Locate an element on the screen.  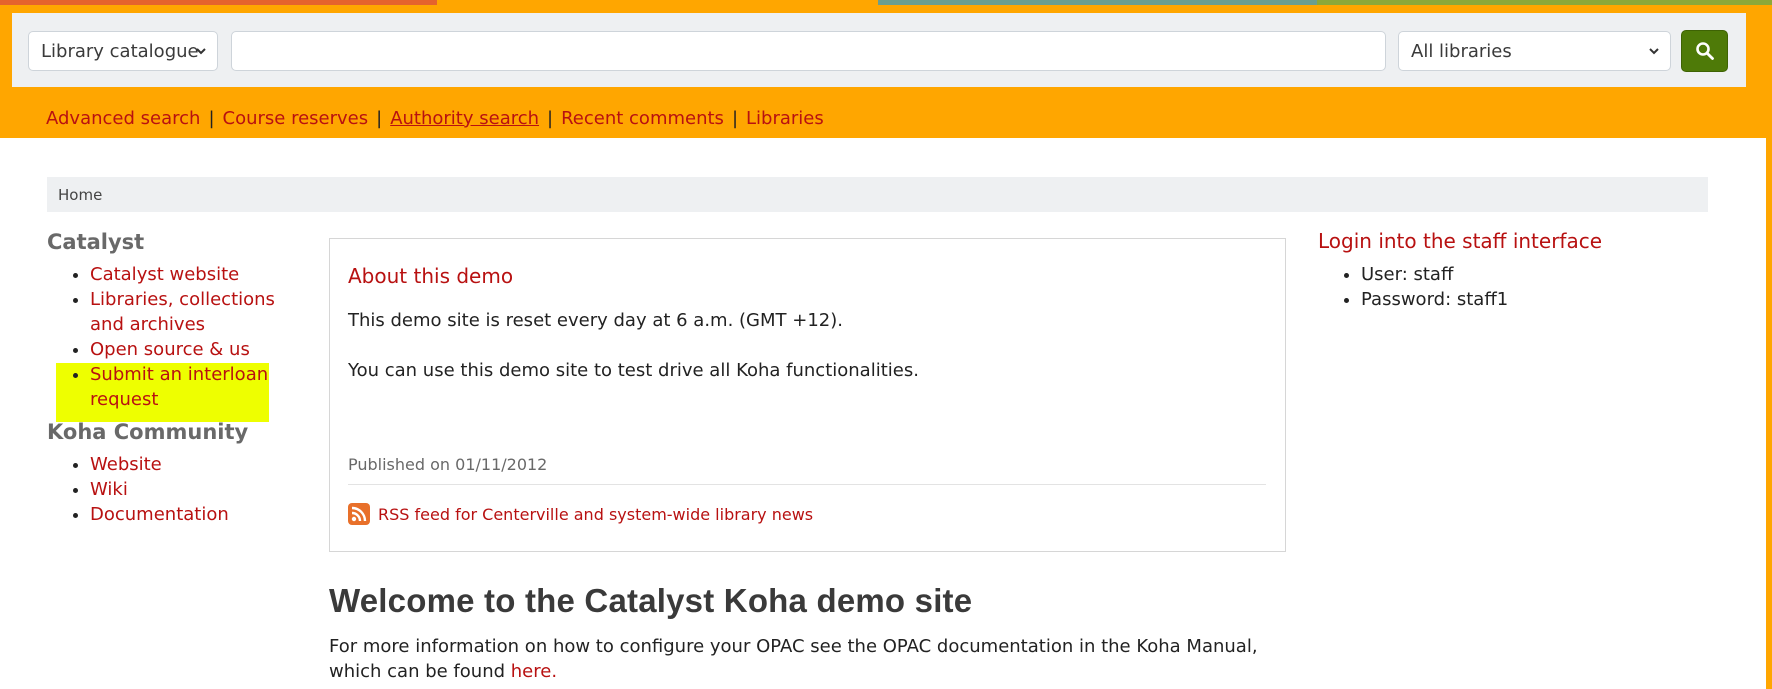
divider is located at coordinates (807, 484).